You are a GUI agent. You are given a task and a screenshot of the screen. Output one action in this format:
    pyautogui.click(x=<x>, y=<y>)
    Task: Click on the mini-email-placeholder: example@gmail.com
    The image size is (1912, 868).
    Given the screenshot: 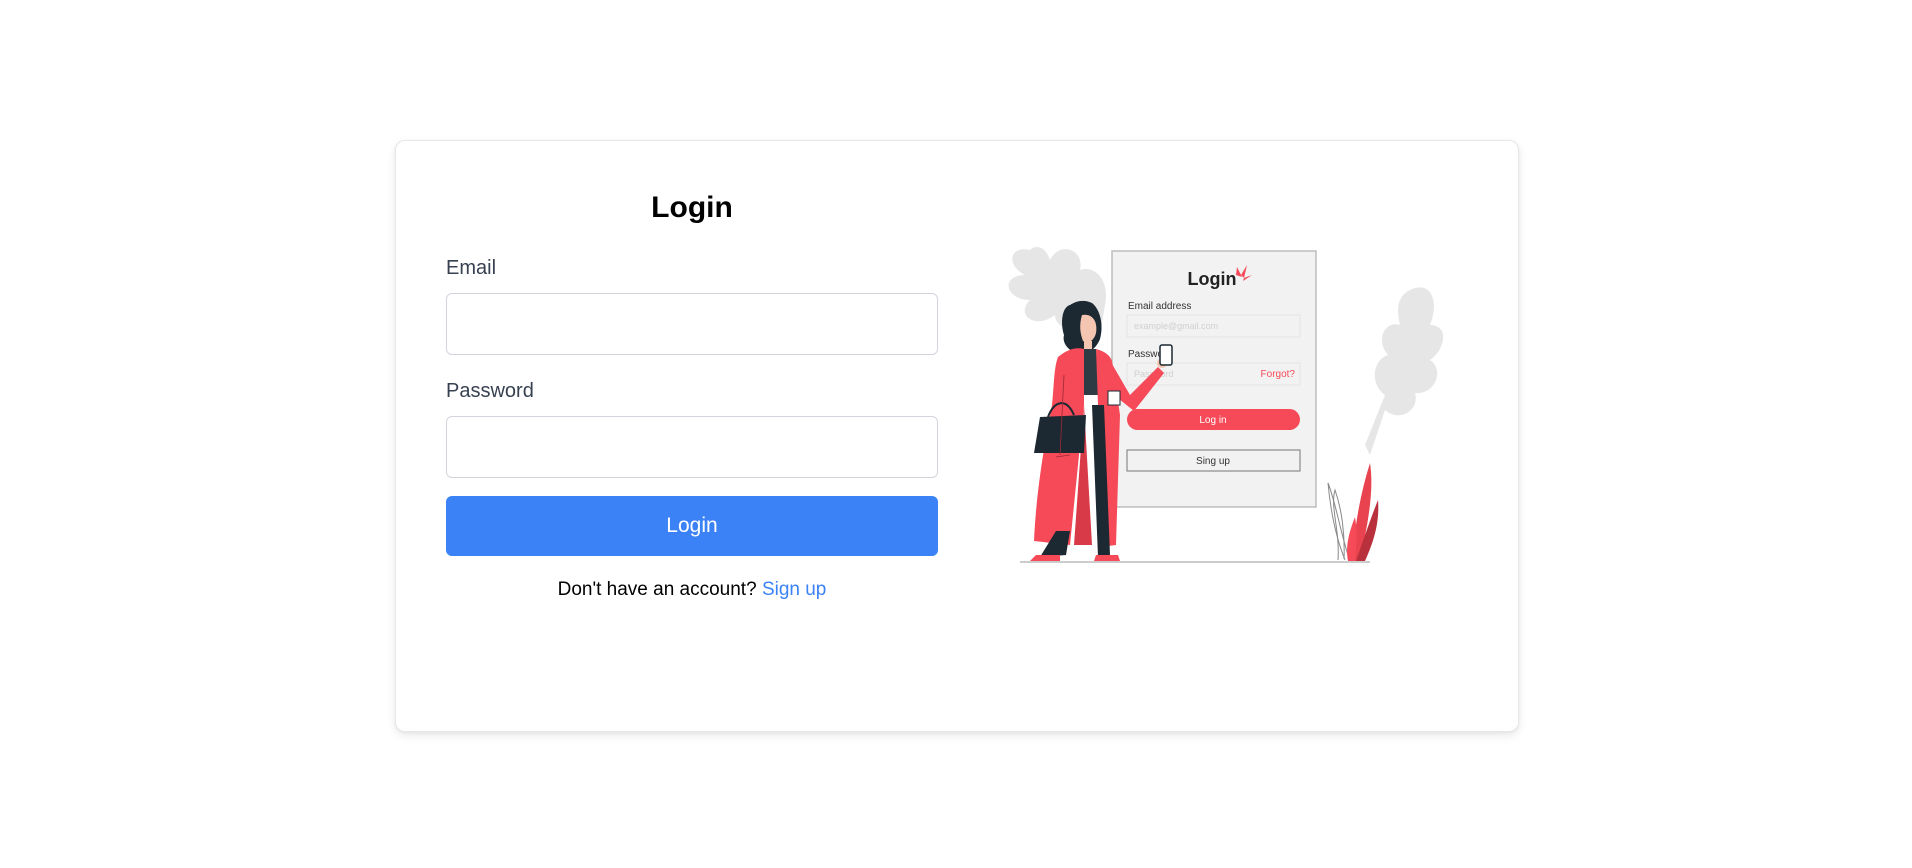 What is the action you would take?
    pyautogui.click(x=1176, y=326)
    